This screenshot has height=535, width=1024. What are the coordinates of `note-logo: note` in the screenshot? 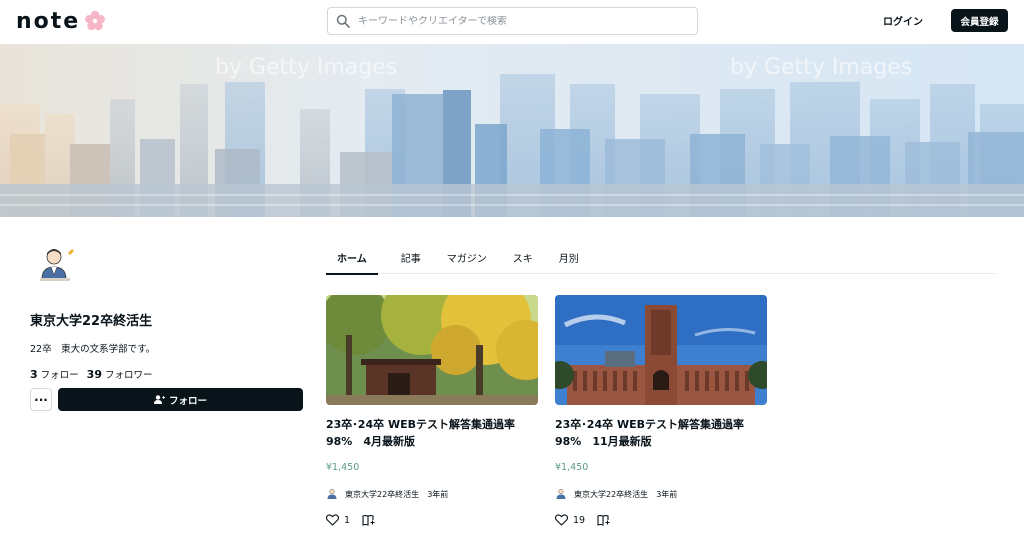 It's located at (61, 21).